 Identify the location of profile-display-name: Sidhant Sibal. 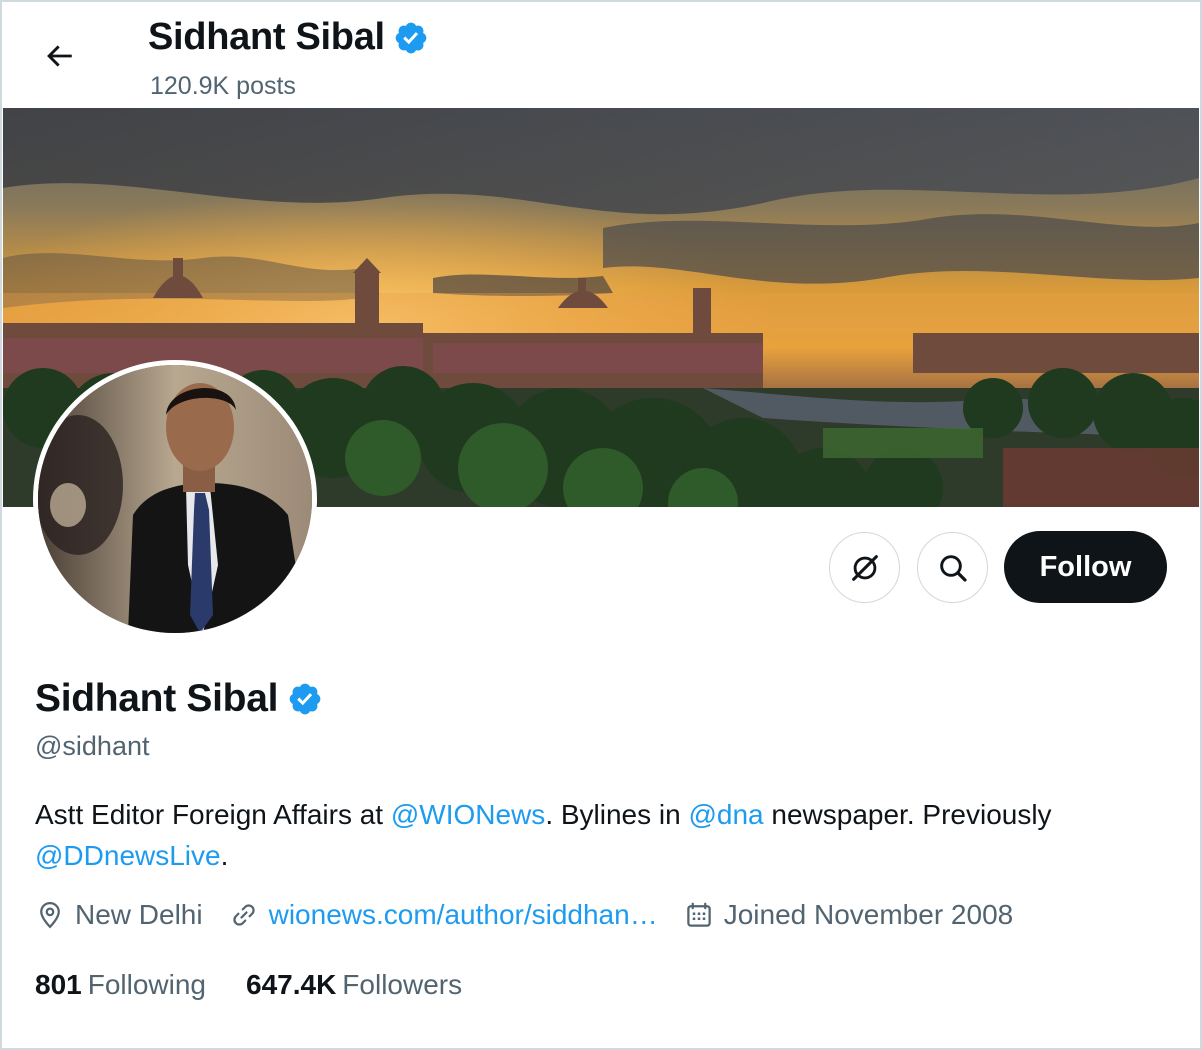
(179, 699).